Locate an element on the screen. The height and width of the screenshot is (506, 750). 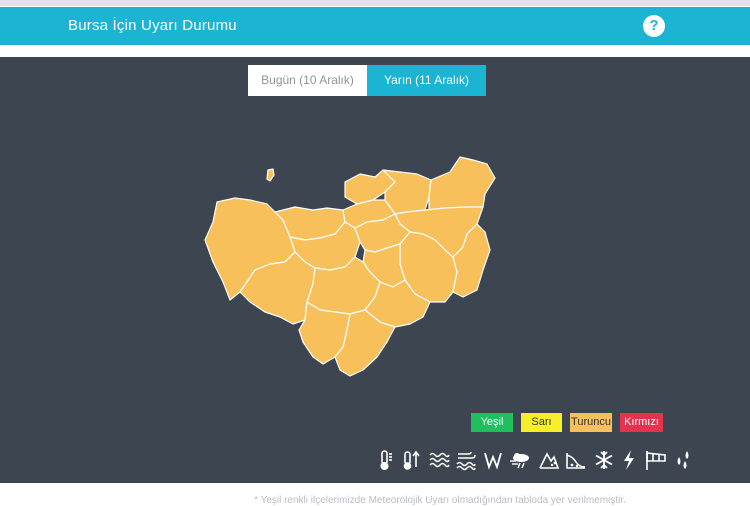
wave-icon is located at coordinates (439, 460).